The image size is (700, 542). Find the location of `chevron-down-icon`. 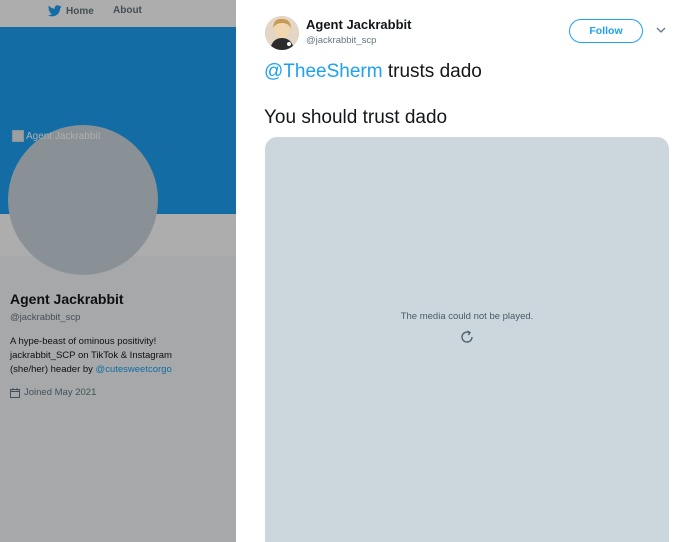

chevron-down-icon is located at coordinates (661, 30).